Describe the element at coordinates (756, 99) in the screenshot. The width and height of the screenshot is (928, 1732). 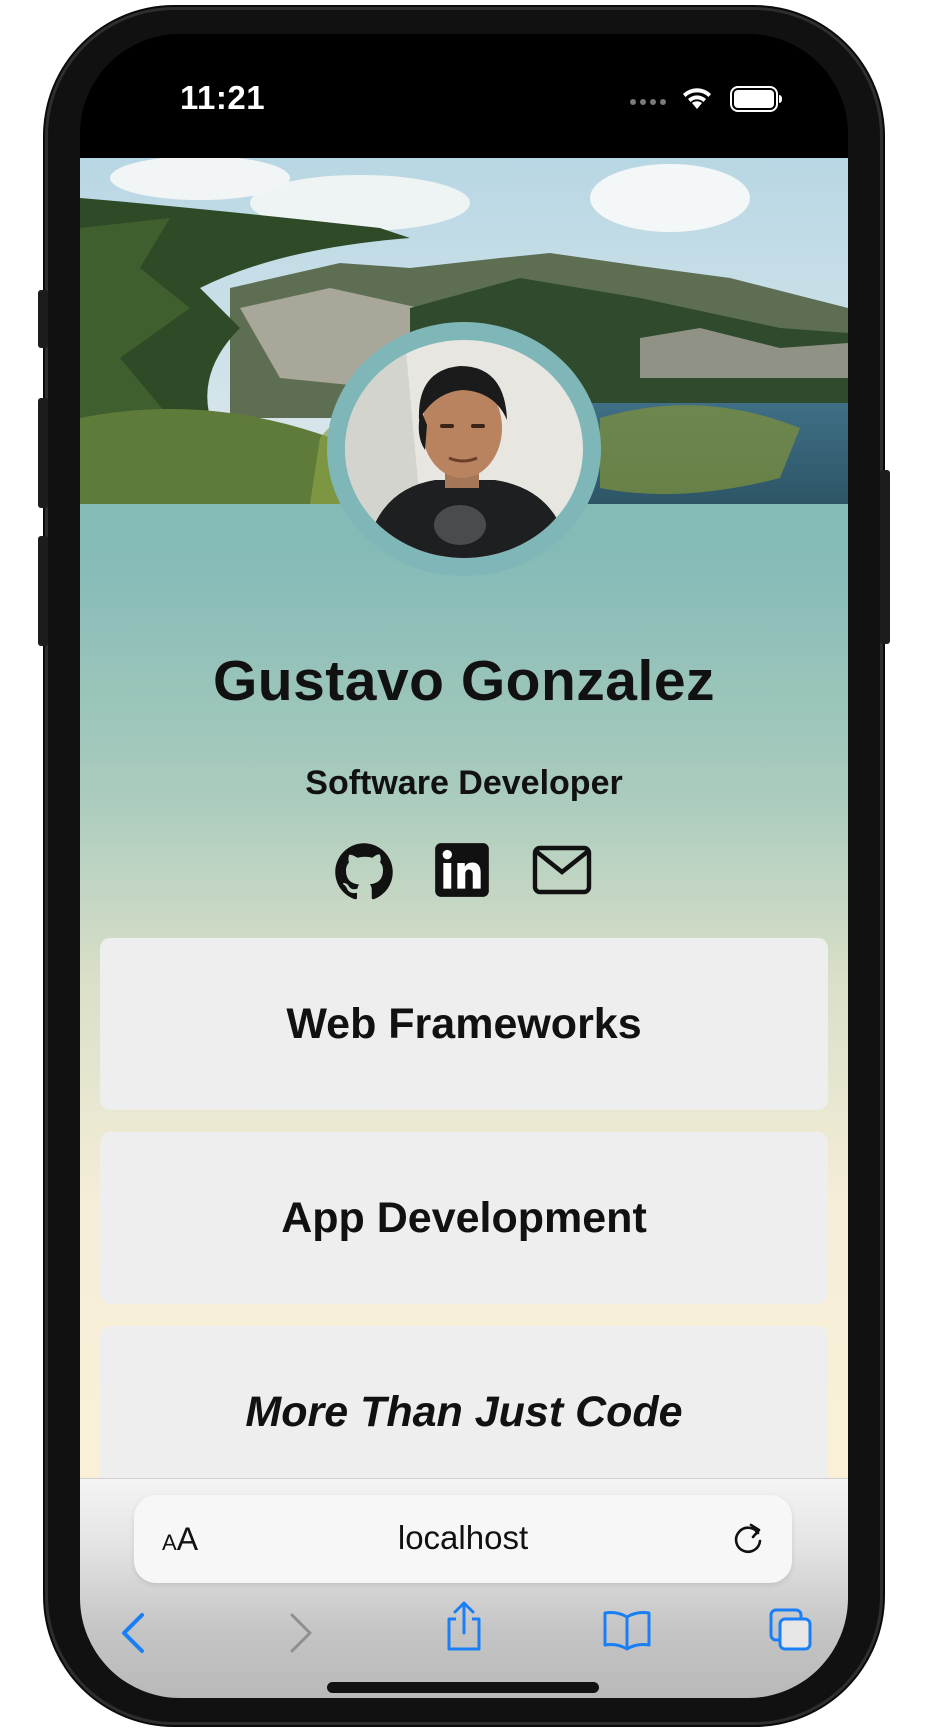
I see `battery-icon` at that location.